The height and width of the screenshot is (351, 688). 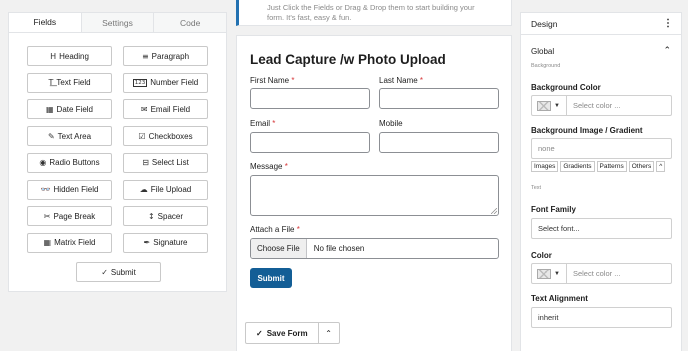 I want to click on heading-icon: H, so click(x=53, y=56).